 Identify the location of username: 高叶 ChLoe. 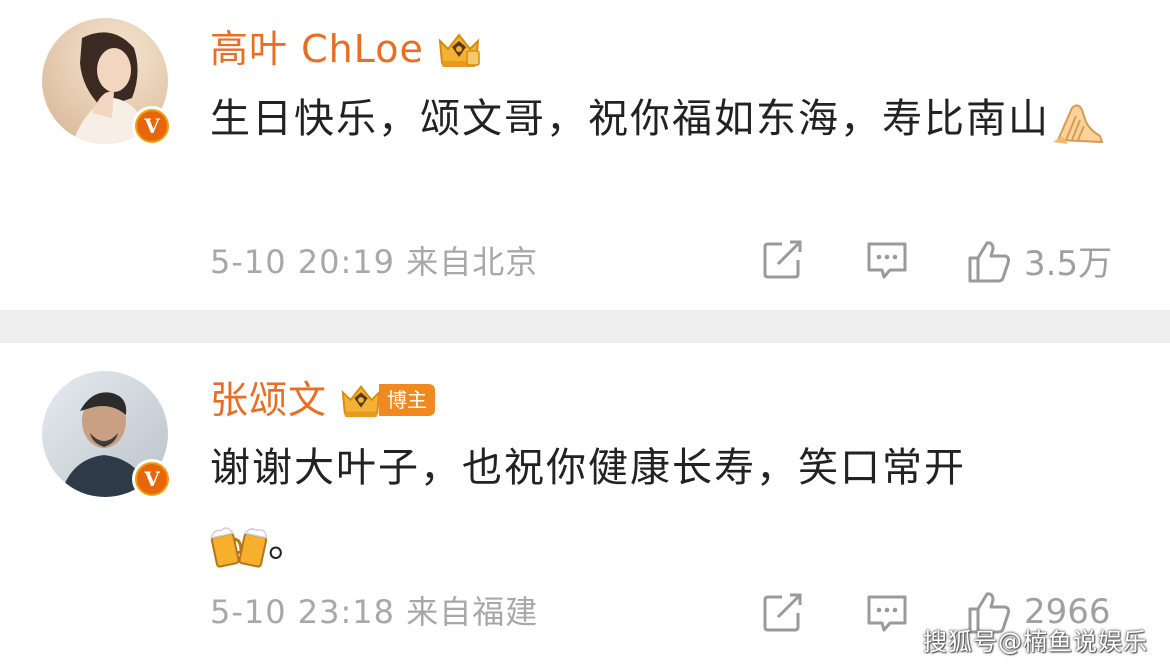
(317, 49).